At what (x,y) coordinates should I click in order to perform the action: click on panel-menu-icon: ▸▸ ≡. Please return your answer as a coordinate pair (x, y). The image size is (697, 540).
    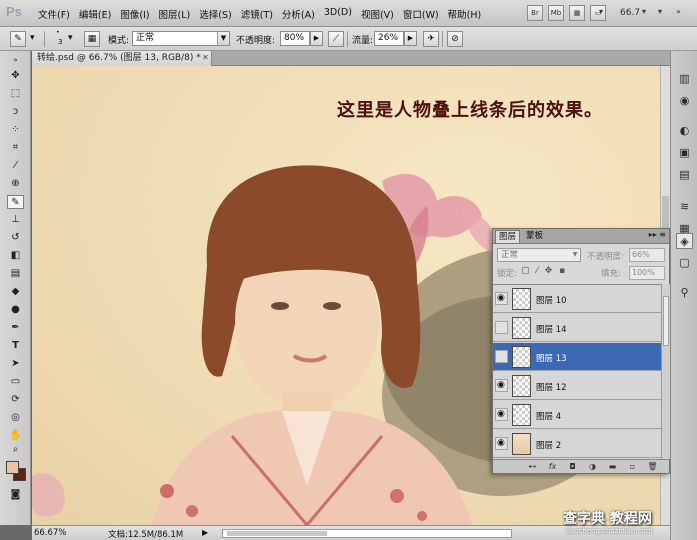
    Looking at the image, I should click on (657, 234).